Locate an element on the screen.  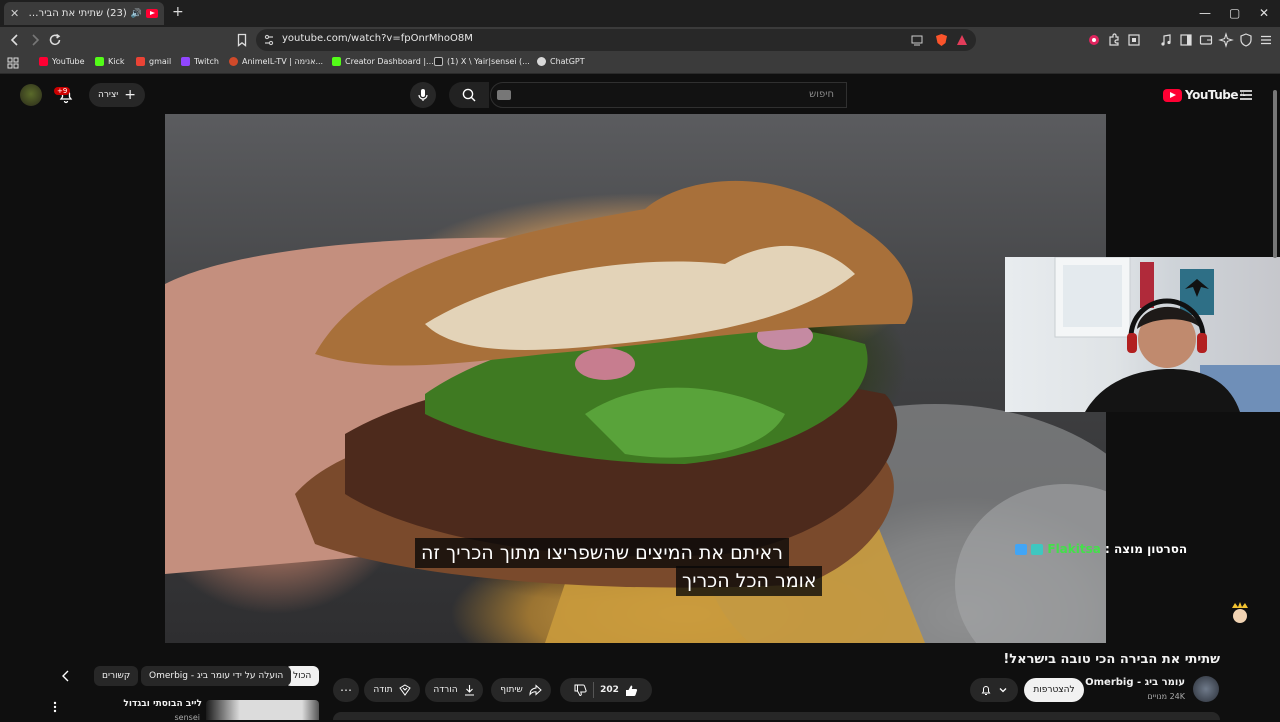
webcam-frame-illustration is located at coordinates (1167, 334).